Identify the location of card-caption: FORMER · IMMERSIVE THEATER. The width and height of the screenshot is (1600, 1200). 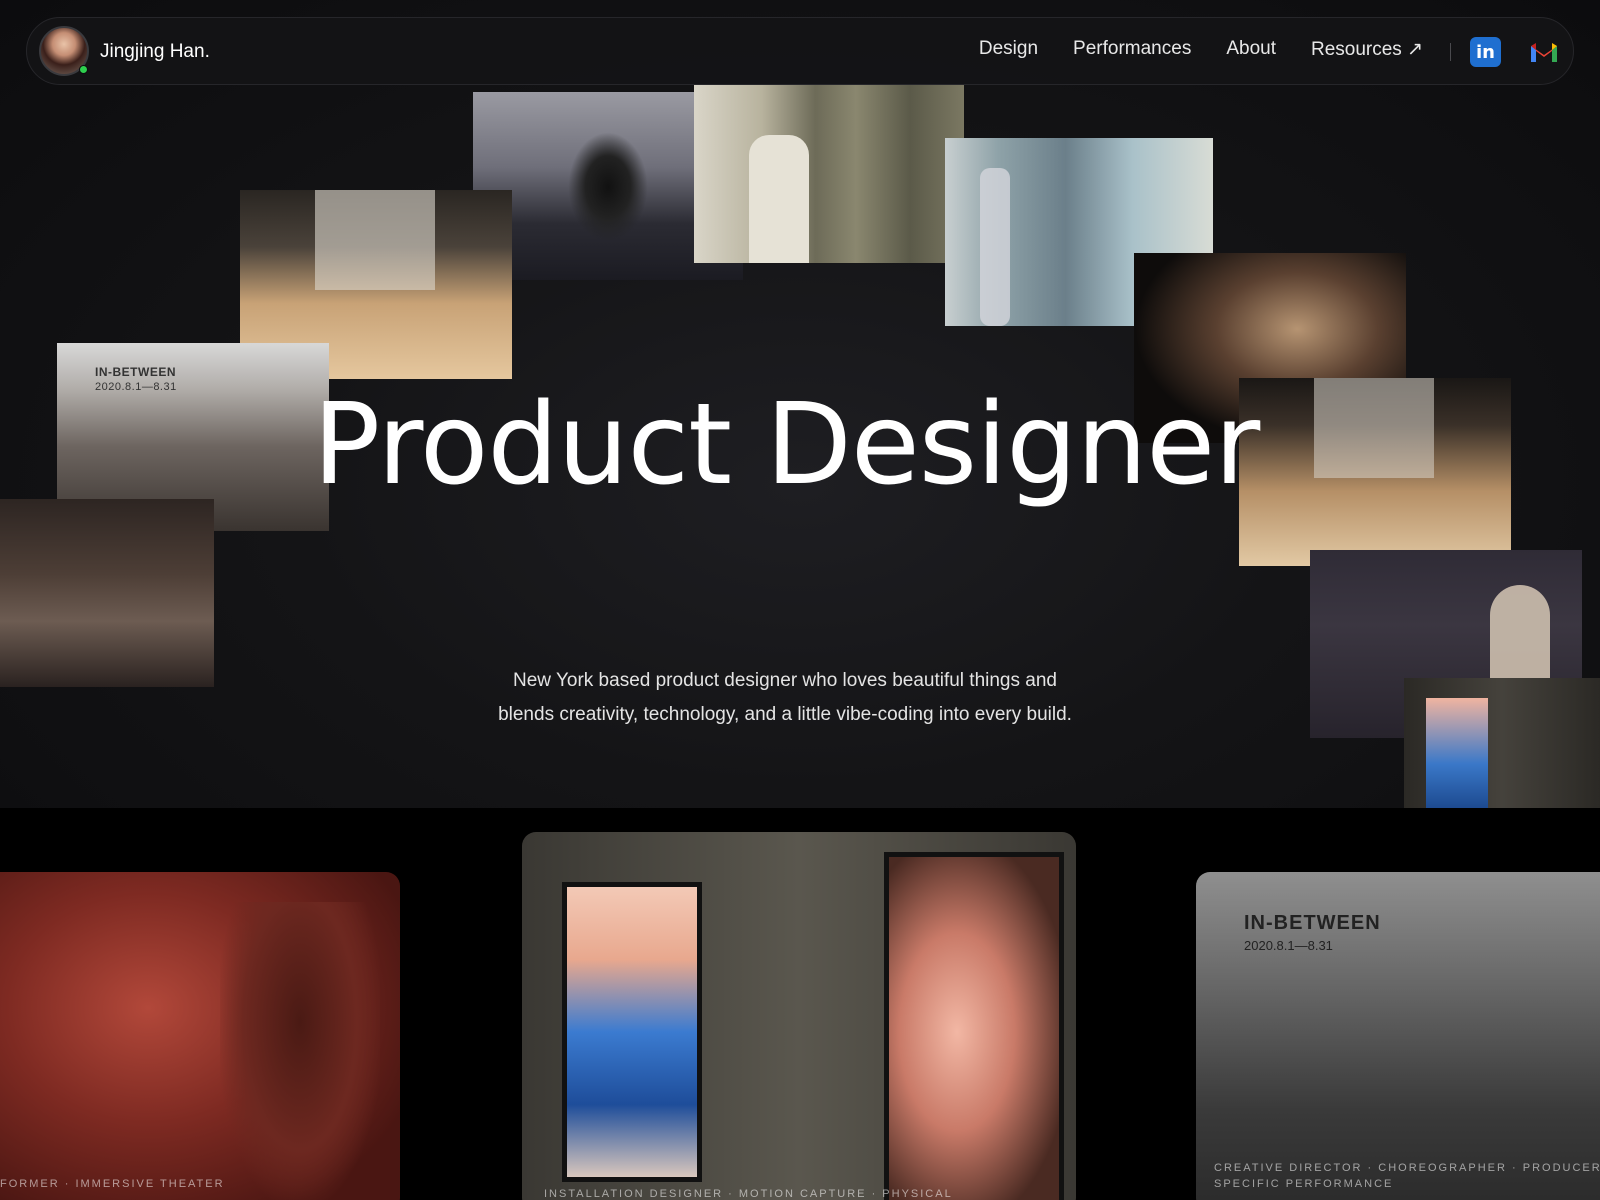
(112, 1184).